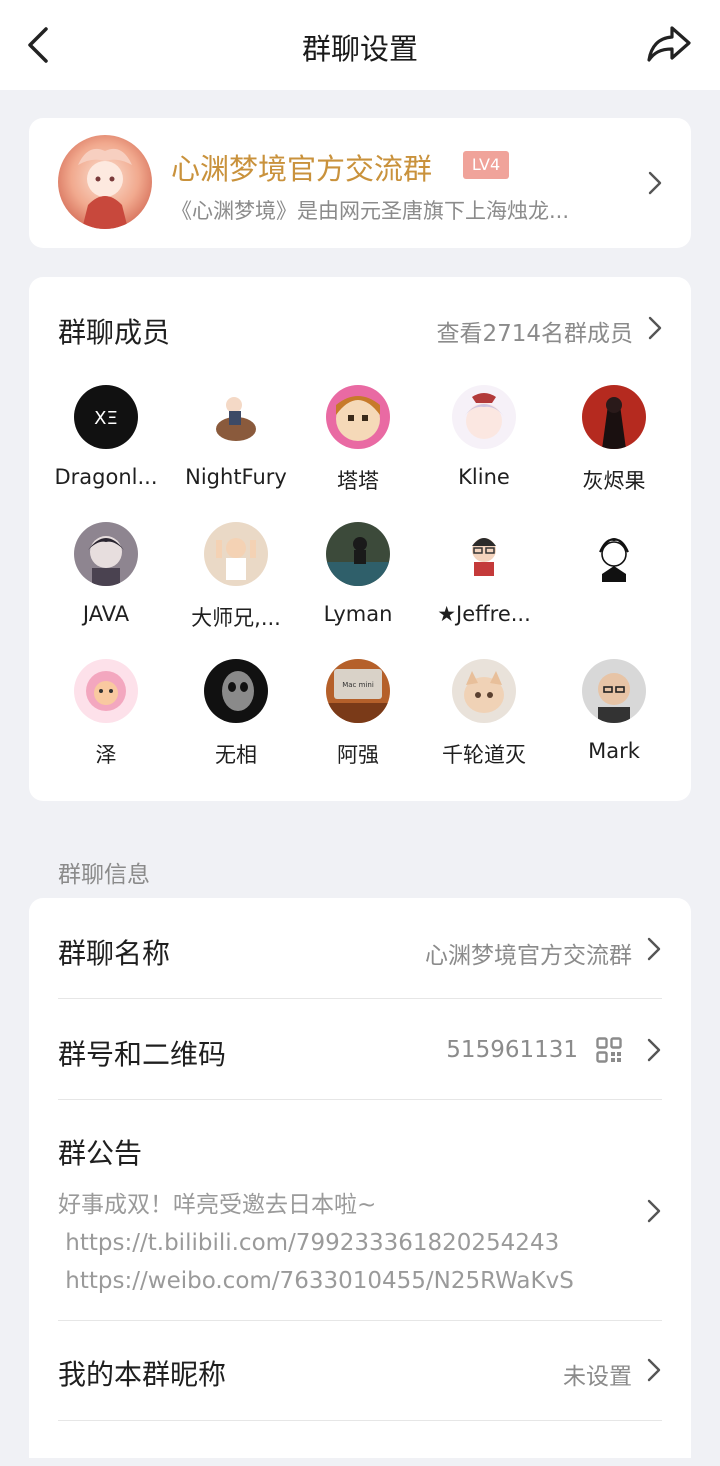 This screenshot has height=1466, width=720. What do you see at coordinates (358, 685) in the screenshot?
I see `svg-text: Mac mini` at bounding box center [358, 685].